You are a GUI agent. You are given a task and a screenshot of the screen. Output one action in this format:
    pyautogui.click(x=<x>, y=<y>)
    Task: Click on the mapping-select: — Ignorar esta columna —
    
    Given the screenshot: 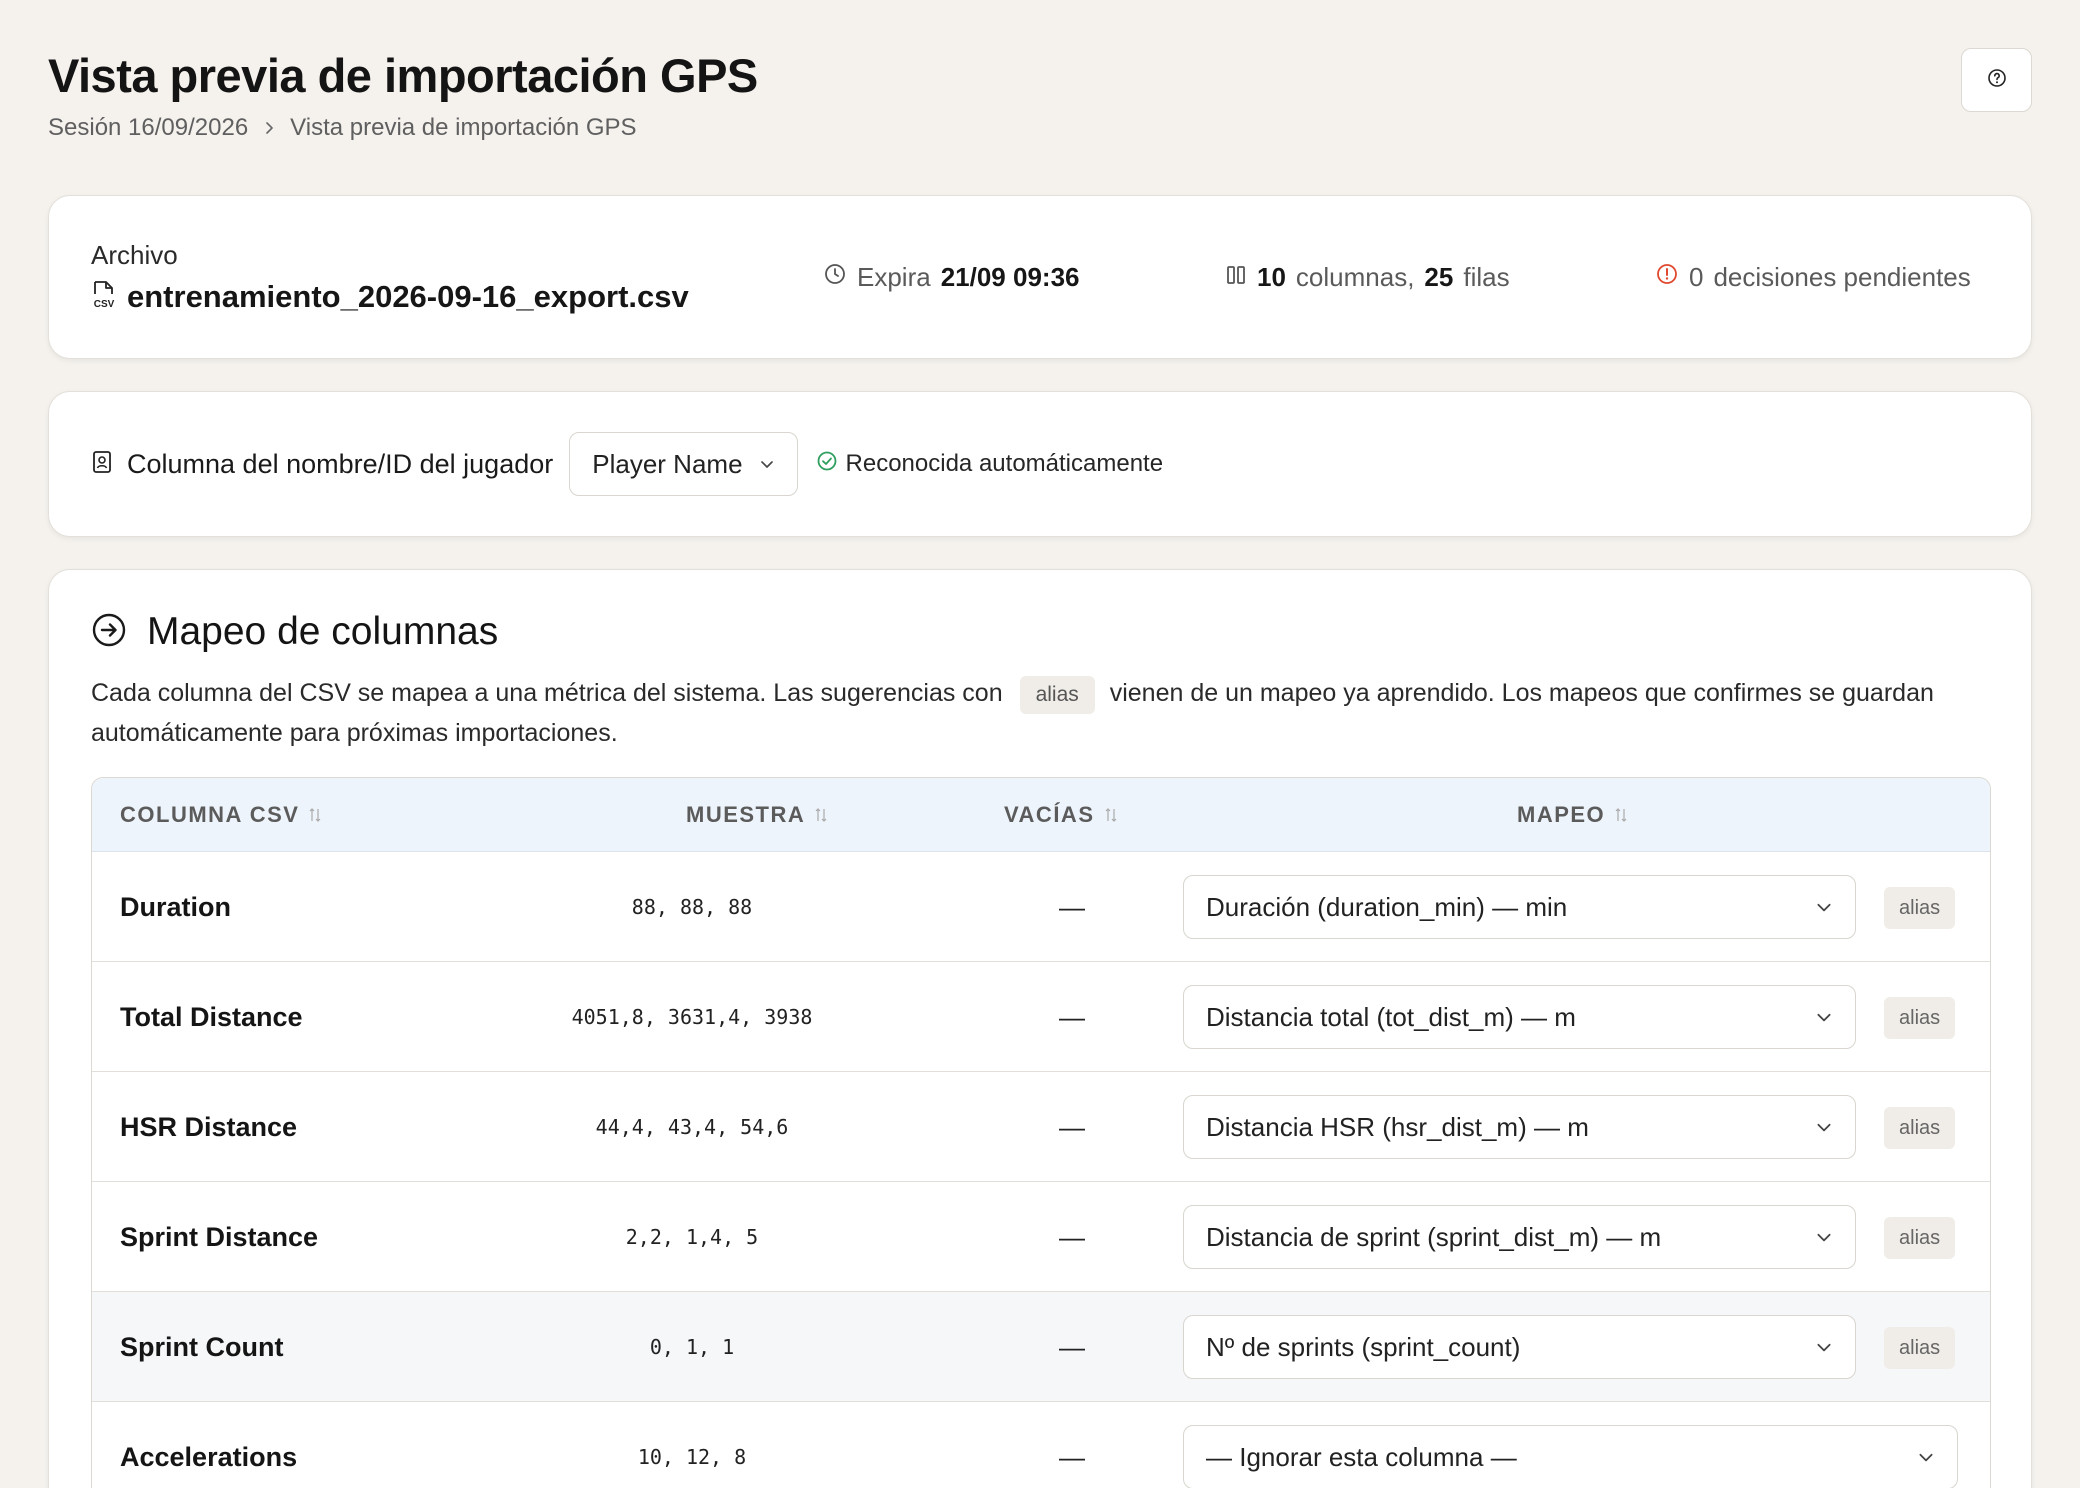 What is the action you would take?
    pyautogui.click(x=1570, y=1456)
    